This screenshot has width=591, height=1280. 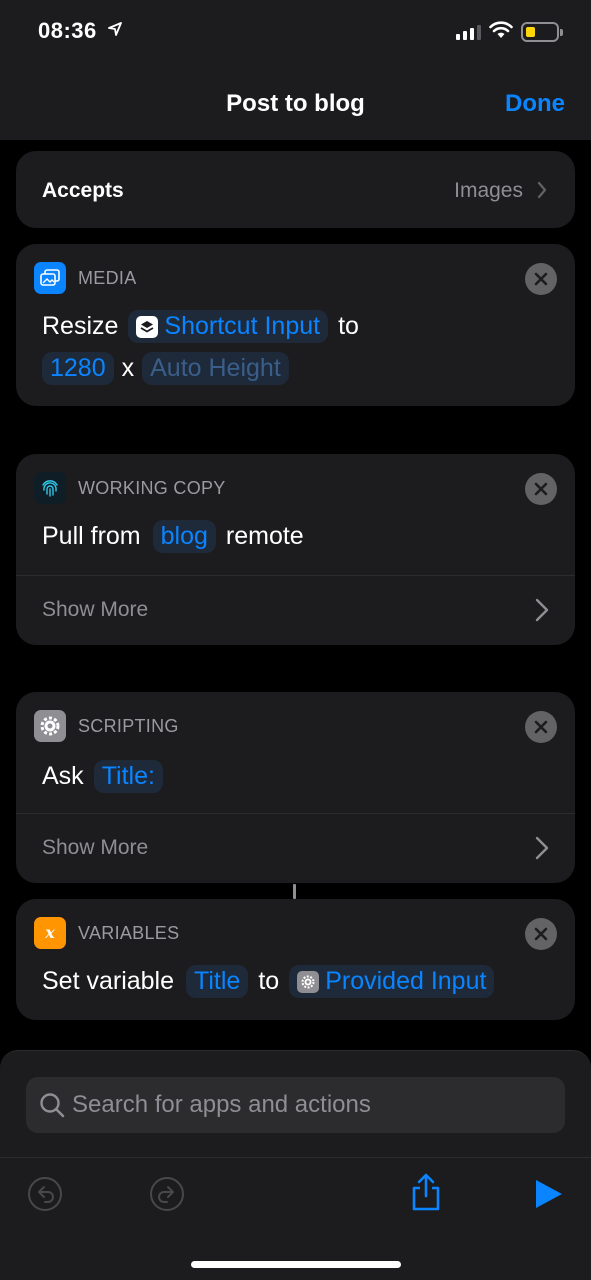 I want to click on category-label: MEDIA, so click(x=107, y=277).